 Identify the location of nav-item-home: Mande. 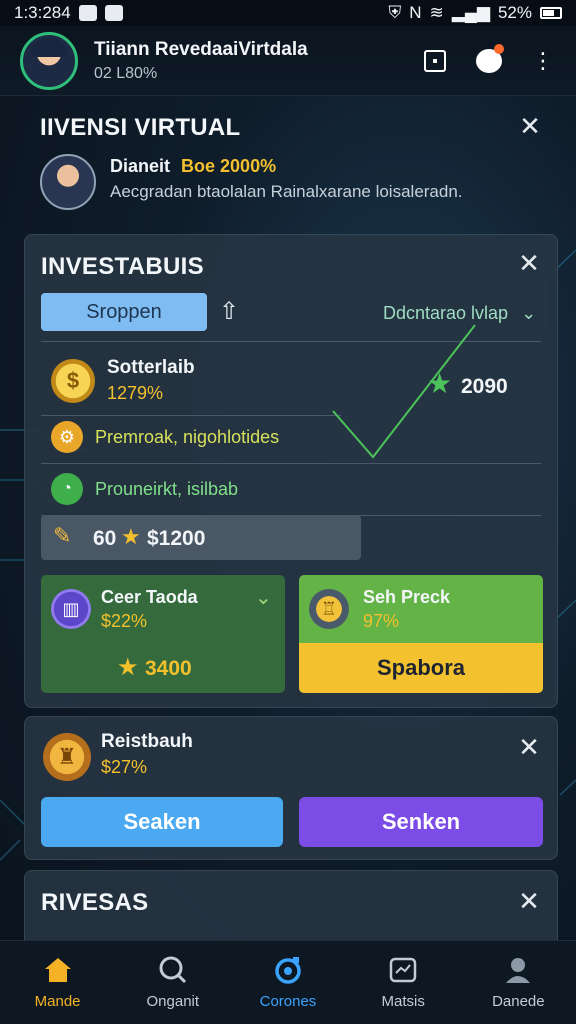
(58, 982).